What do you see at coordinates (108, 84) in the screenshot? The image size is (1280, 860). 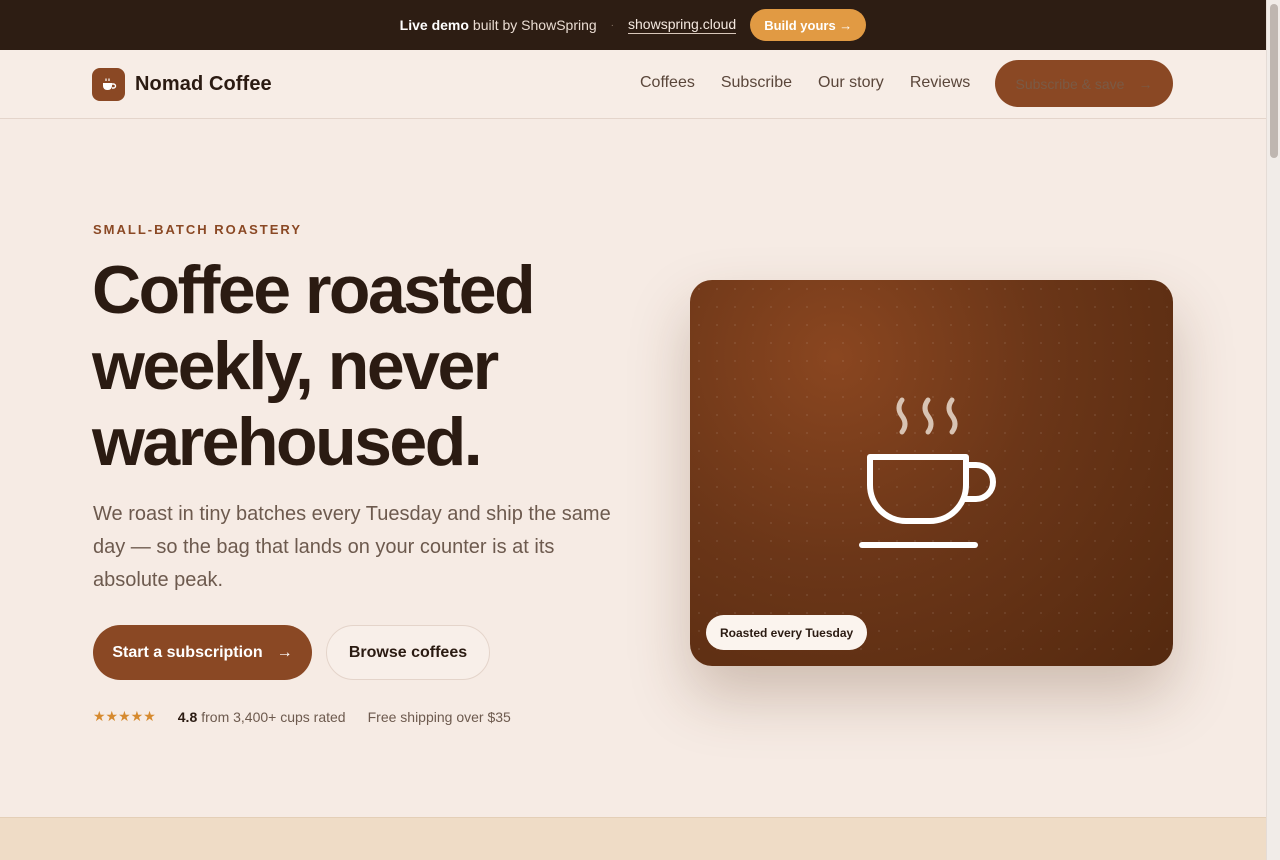 I see `coffee-cup-icon` at bounding box center [108, 84].